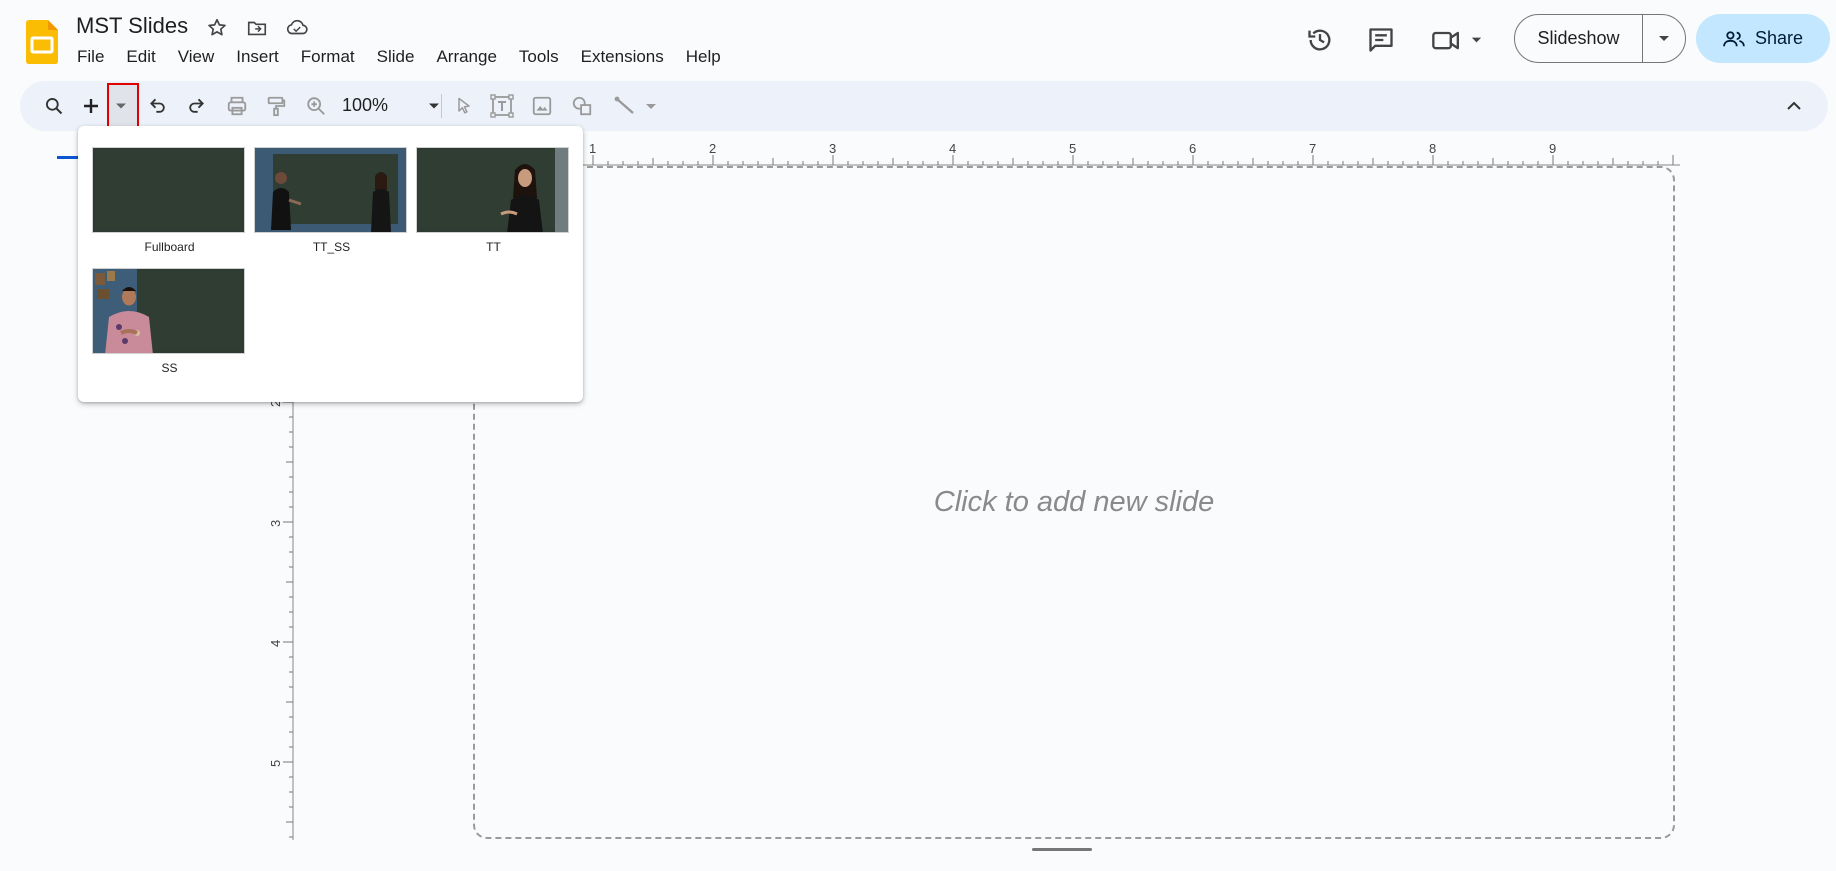 This screenshot has width=1836, height=871. I want to click on placeholder-text: Click to add new slide, so click(1074, 502).